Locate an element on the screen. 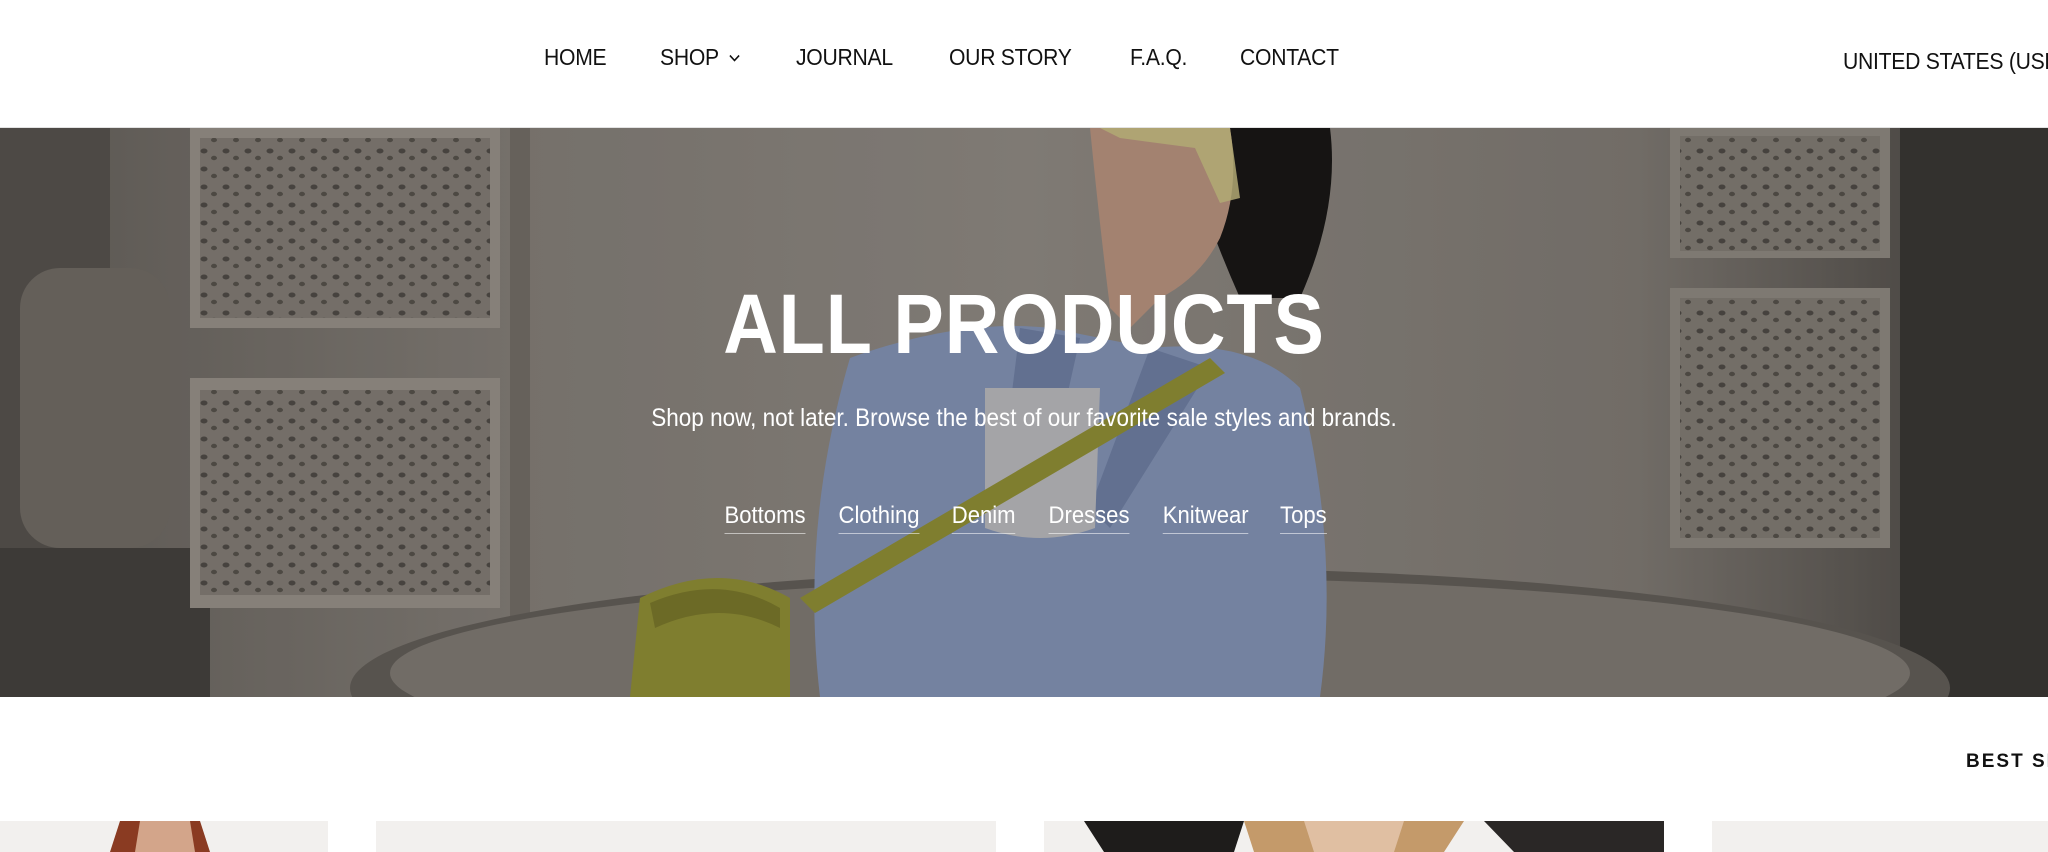  country-selector: UNITED STATES (USD is located at coordinates (1945, 61).